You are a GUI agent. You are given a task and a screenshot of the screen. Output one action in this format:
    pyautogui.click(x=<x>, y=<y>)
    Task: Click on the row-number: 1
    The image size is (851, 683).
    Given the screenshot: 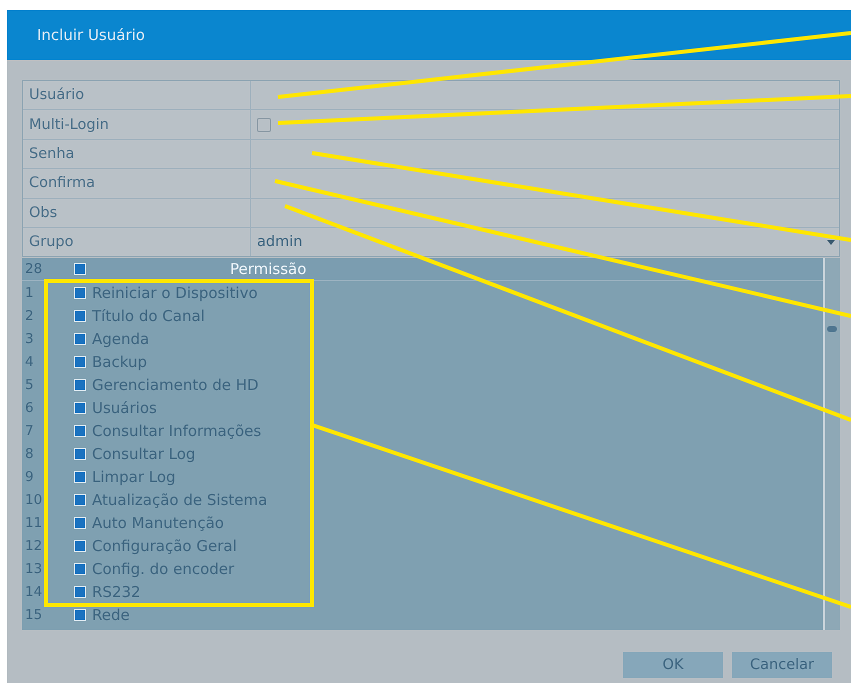 What is the action you would take?
    pyautogui.click(x=29, y=292)
    